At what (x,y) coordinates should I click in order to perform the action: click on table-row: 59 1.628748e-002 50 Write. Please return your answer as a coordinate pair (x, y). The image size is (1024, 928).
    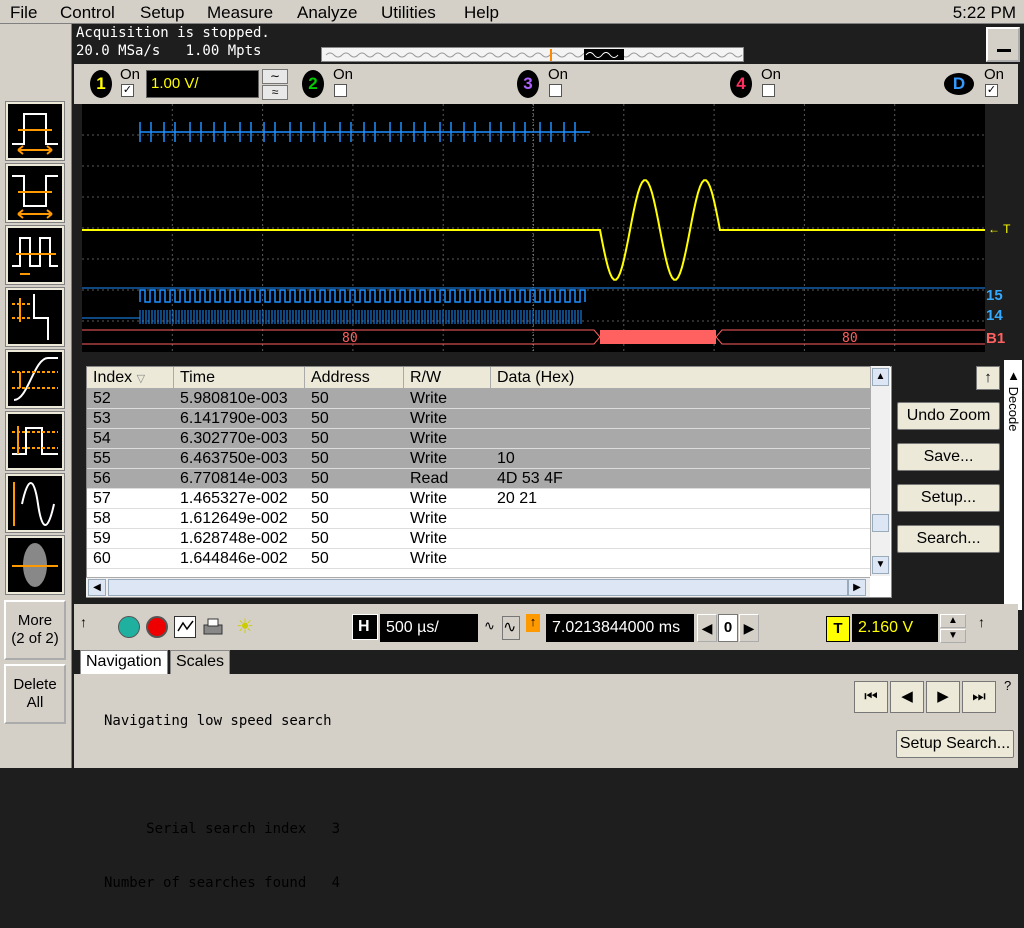
    Looking at the image, I should click on (479, 539).